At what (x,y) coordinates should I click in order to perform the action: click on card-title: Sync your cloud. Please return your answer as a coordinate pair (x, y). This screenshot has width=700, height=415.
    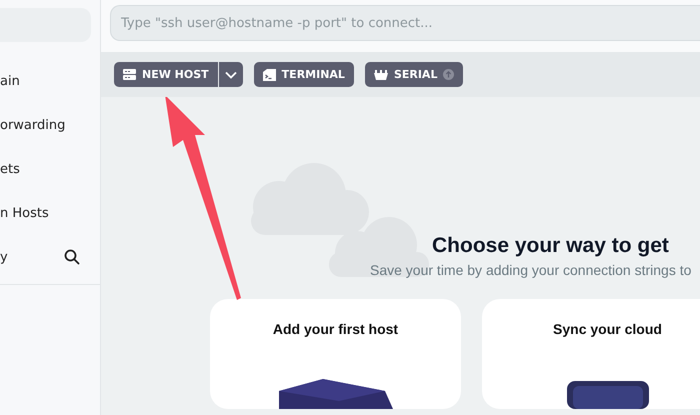
    Looking at the image, I should click on (607, 329).